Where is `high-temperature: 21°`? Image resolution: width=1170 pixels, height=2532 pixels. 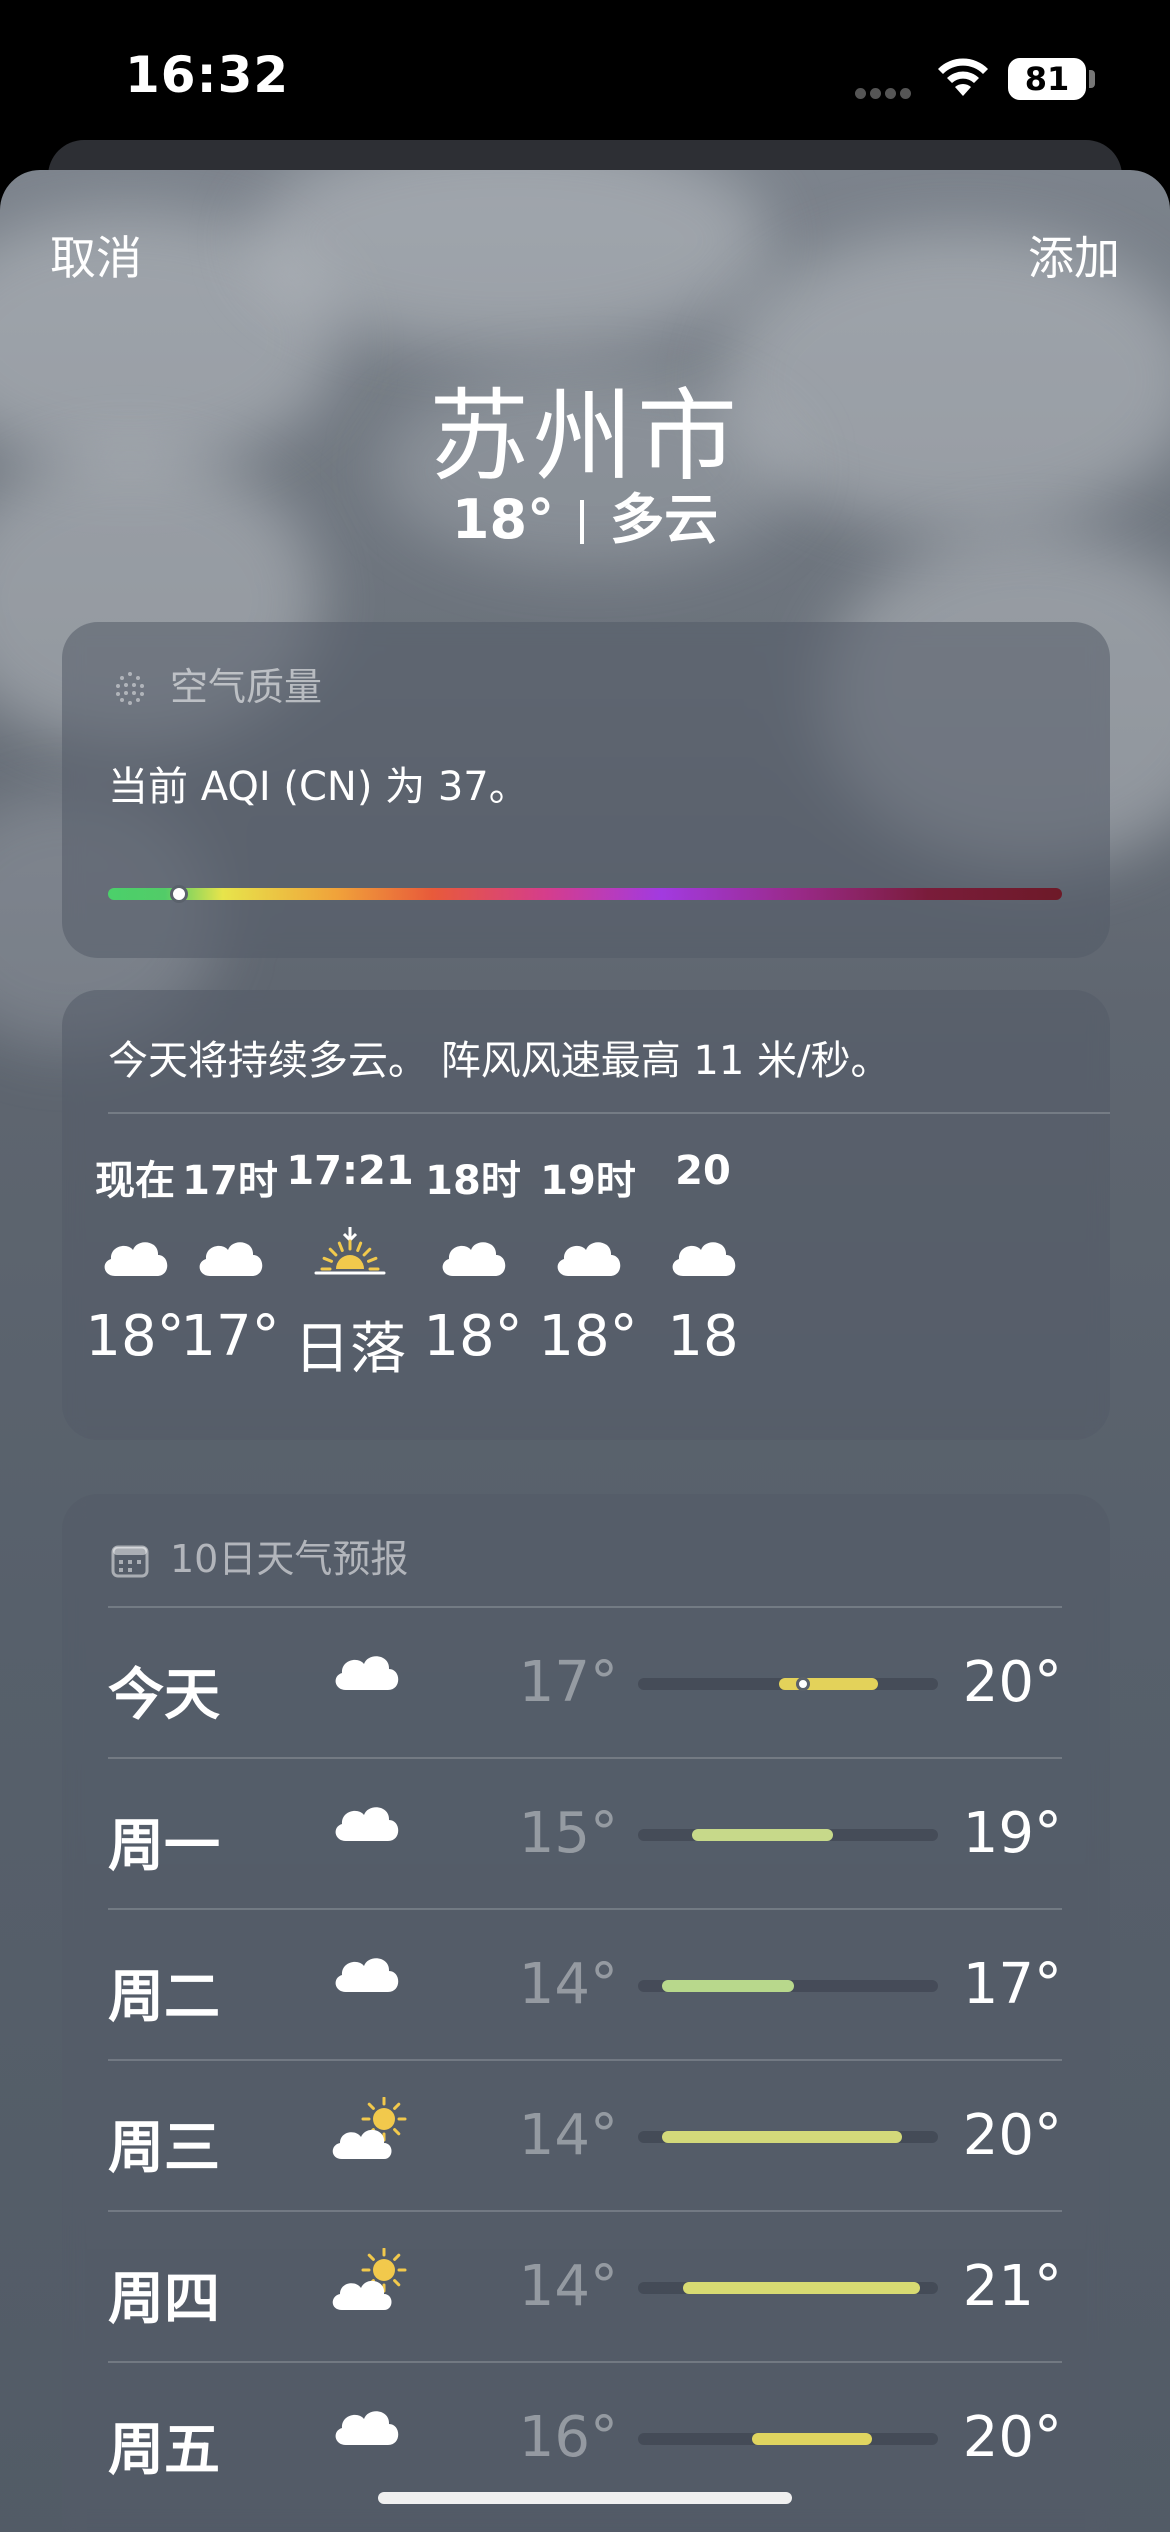 high-temperature: 21° is located at coordinates (1012, 2286).